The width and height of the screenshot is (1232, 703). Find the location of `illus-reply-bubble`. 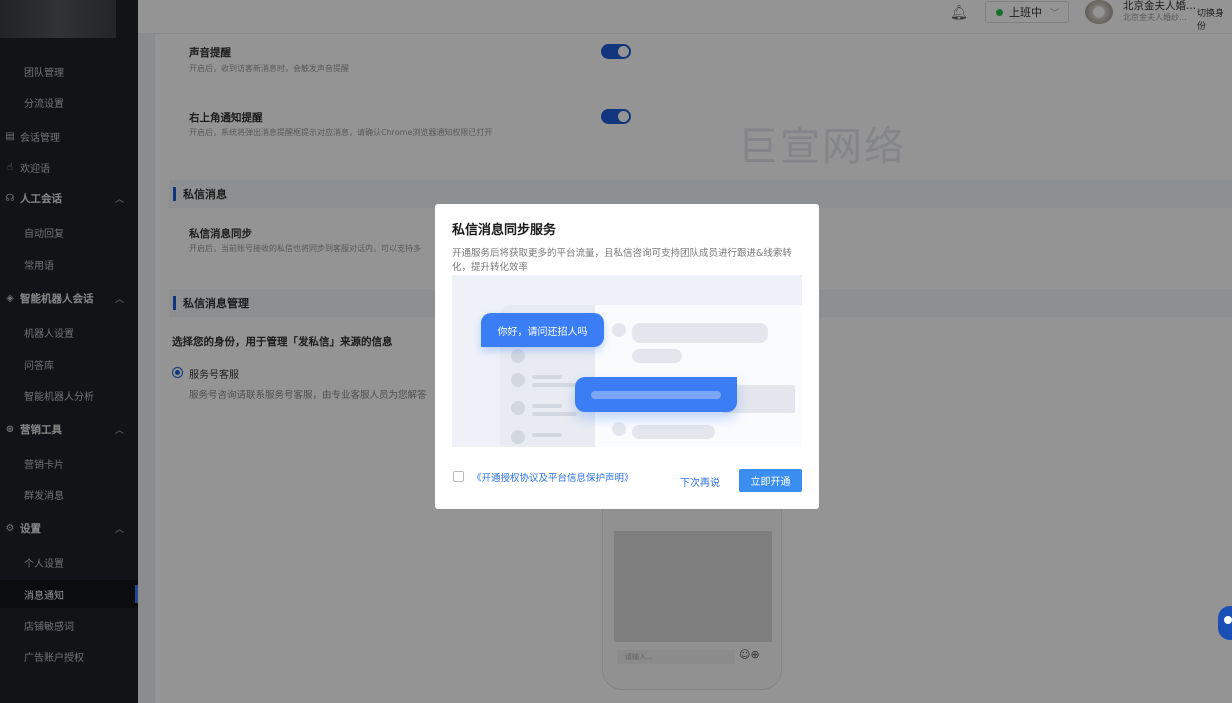

illus-reply-bubble is located at coordinates (656, 394).